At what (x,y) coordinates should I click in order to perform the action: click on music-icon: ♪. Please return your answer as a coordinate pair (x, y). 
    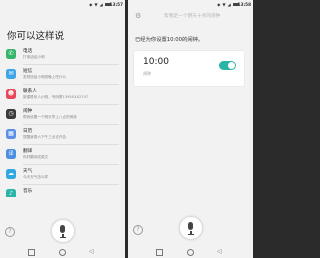
    Looking at the image, I should click on (11, 193).